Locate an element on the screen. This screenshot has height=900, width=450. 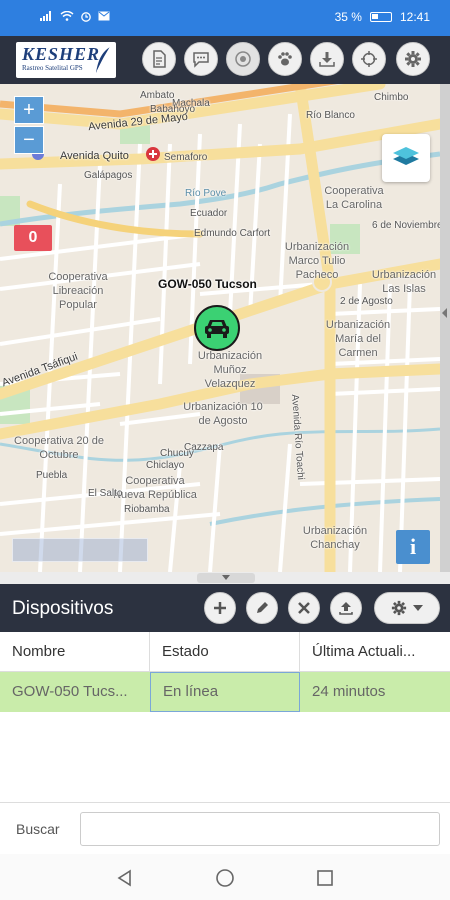
home-icon is located at coordinates (225, 878).